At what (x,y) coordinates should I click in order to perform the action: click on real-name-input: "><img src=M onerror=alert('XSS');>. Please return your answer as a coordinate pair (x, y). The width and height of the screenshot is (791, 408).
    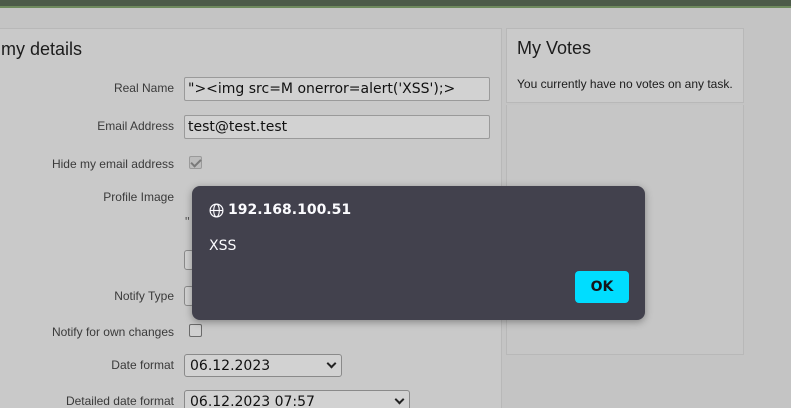
    Looking at the image, I should click on (337, 89).